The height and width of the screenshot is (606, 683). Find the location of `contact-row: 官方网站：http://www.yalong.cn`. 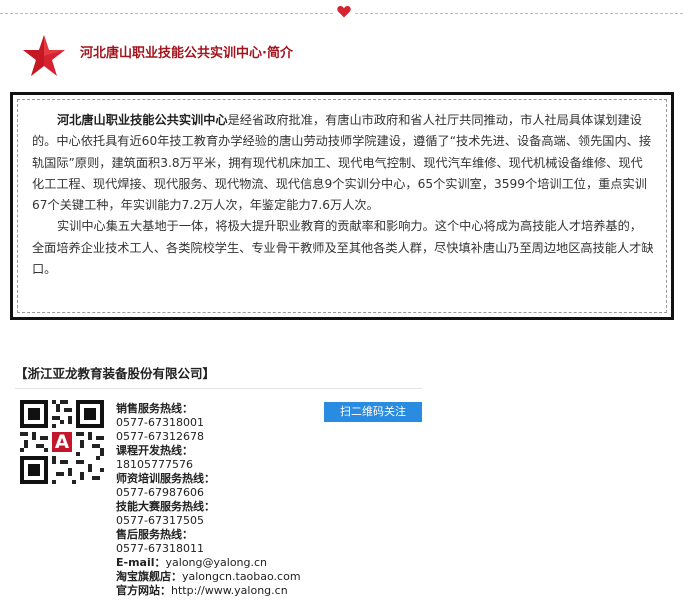

contact-row: 官方网站：http://www.yalong.cn is located at coordinates (208, 591).